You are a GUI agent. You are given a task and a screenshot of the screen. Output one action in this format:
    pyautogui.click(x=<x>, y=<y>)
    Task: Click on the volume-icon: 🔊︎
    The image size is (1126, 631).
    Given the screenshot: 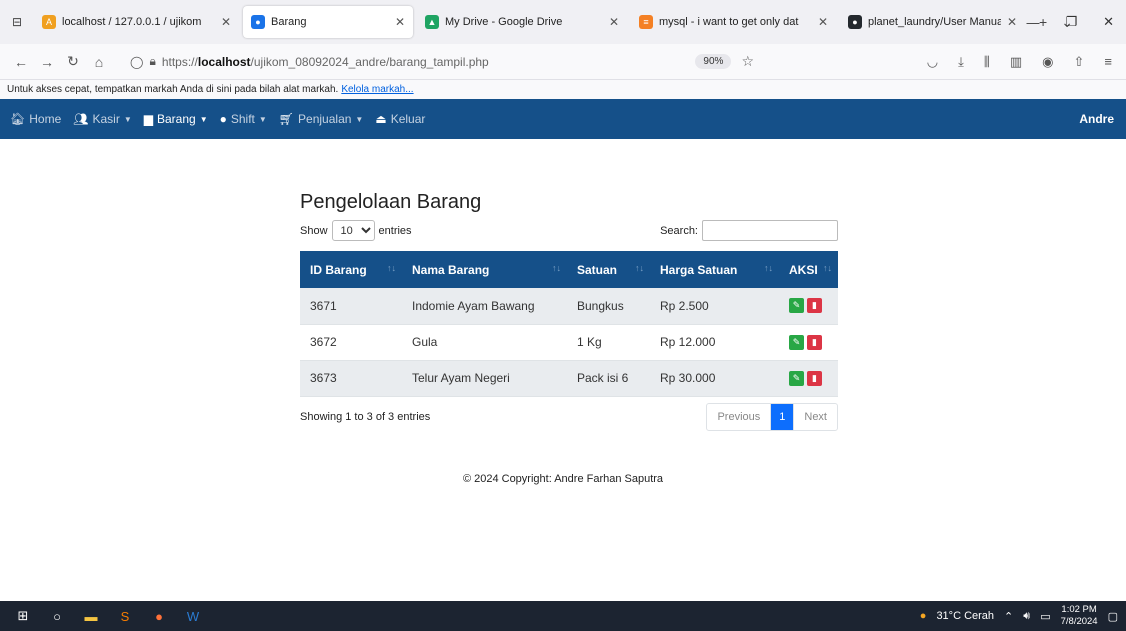 What is the action you would take?
    pyautogui.click(x=1026, y=616)
    